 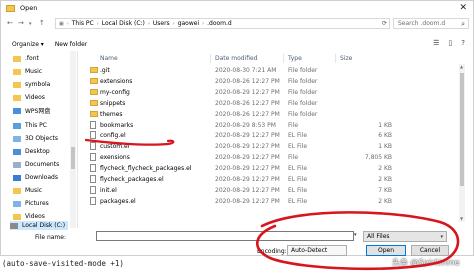 I want to click on file-size: 6 KB, so click(x=385, y=136).